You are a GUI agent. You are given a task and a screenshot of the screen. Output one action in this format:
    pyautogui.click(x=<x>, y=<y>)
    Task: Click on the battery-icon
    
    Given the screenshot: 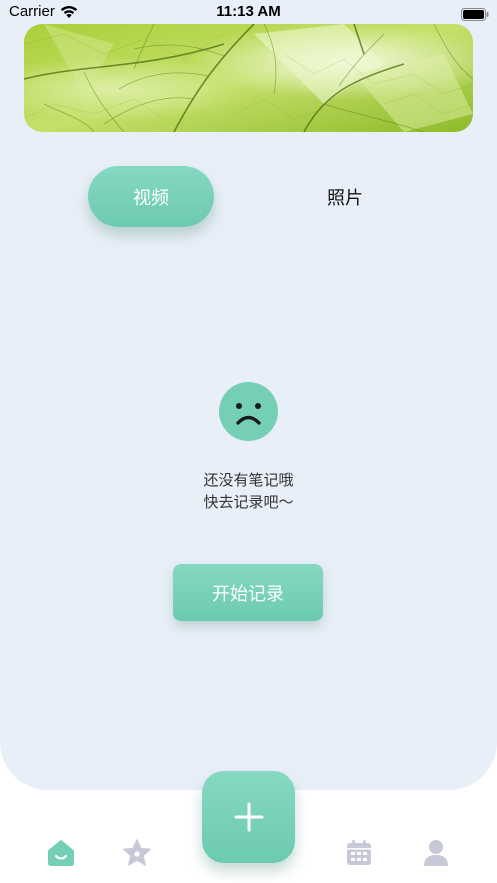 What is the action you would take?
    pyautogui.click(x=475, y=15)
    